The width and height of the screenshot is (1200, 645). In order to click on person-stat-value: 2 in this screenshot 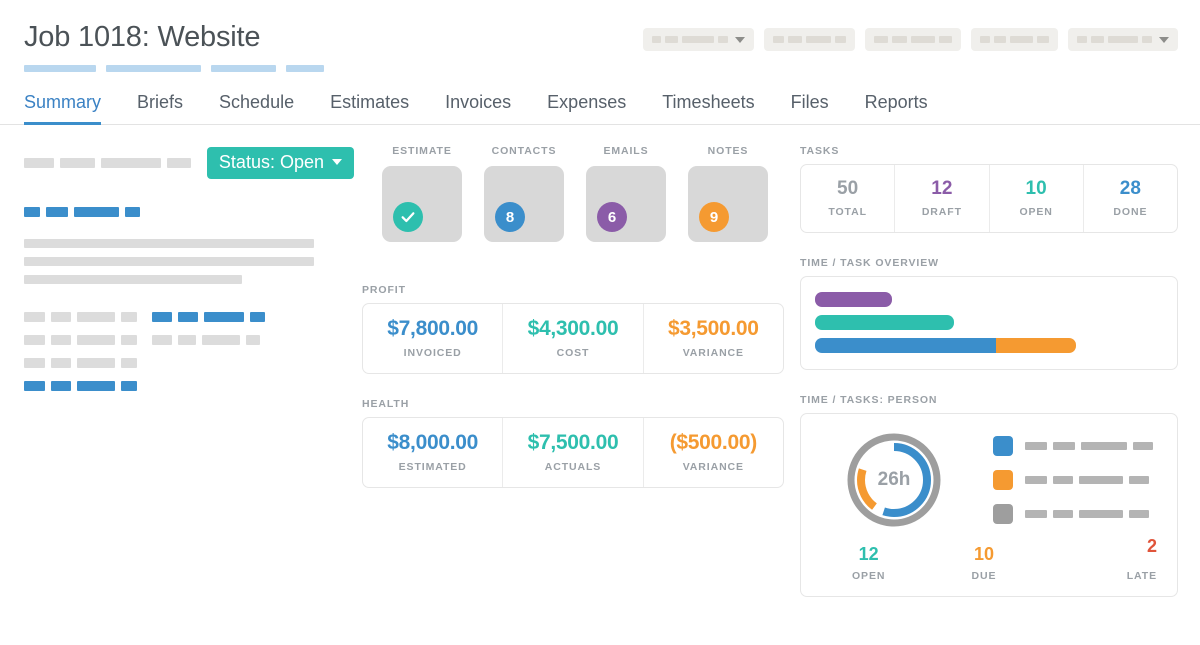, I will do `click(1151, 546)`.